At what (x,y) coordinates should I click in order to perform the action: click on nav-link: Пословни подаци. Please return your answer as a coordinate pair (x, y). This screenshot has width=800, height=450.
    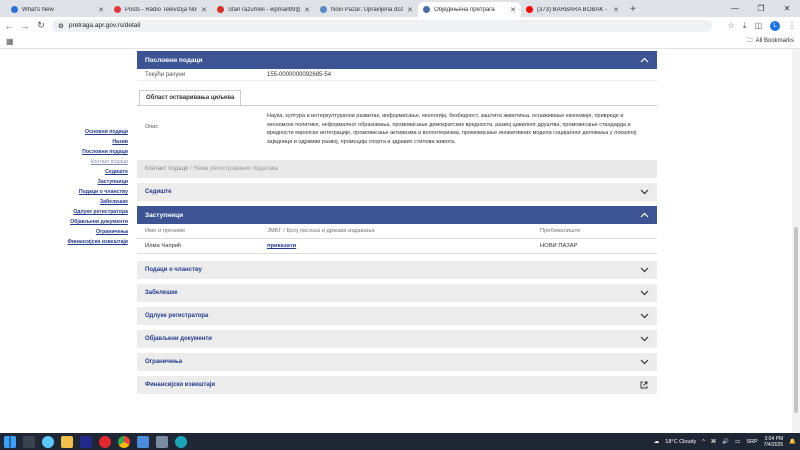
    Looking at the image, I should click on (94, 152).